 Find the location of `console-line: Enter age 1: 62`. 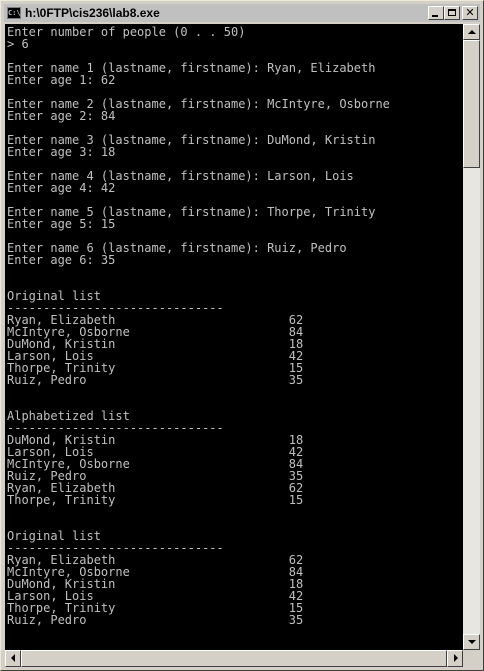

console-line: Enter age 1: 62 is located at coordinates (61, 80).